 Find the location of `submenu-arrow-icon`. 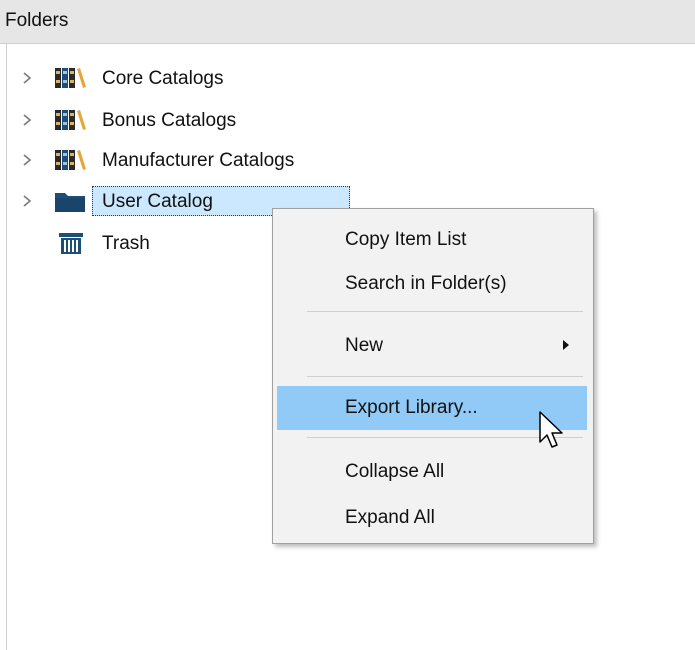

submenu-arrow-icon is located at coordinates (566, 345).